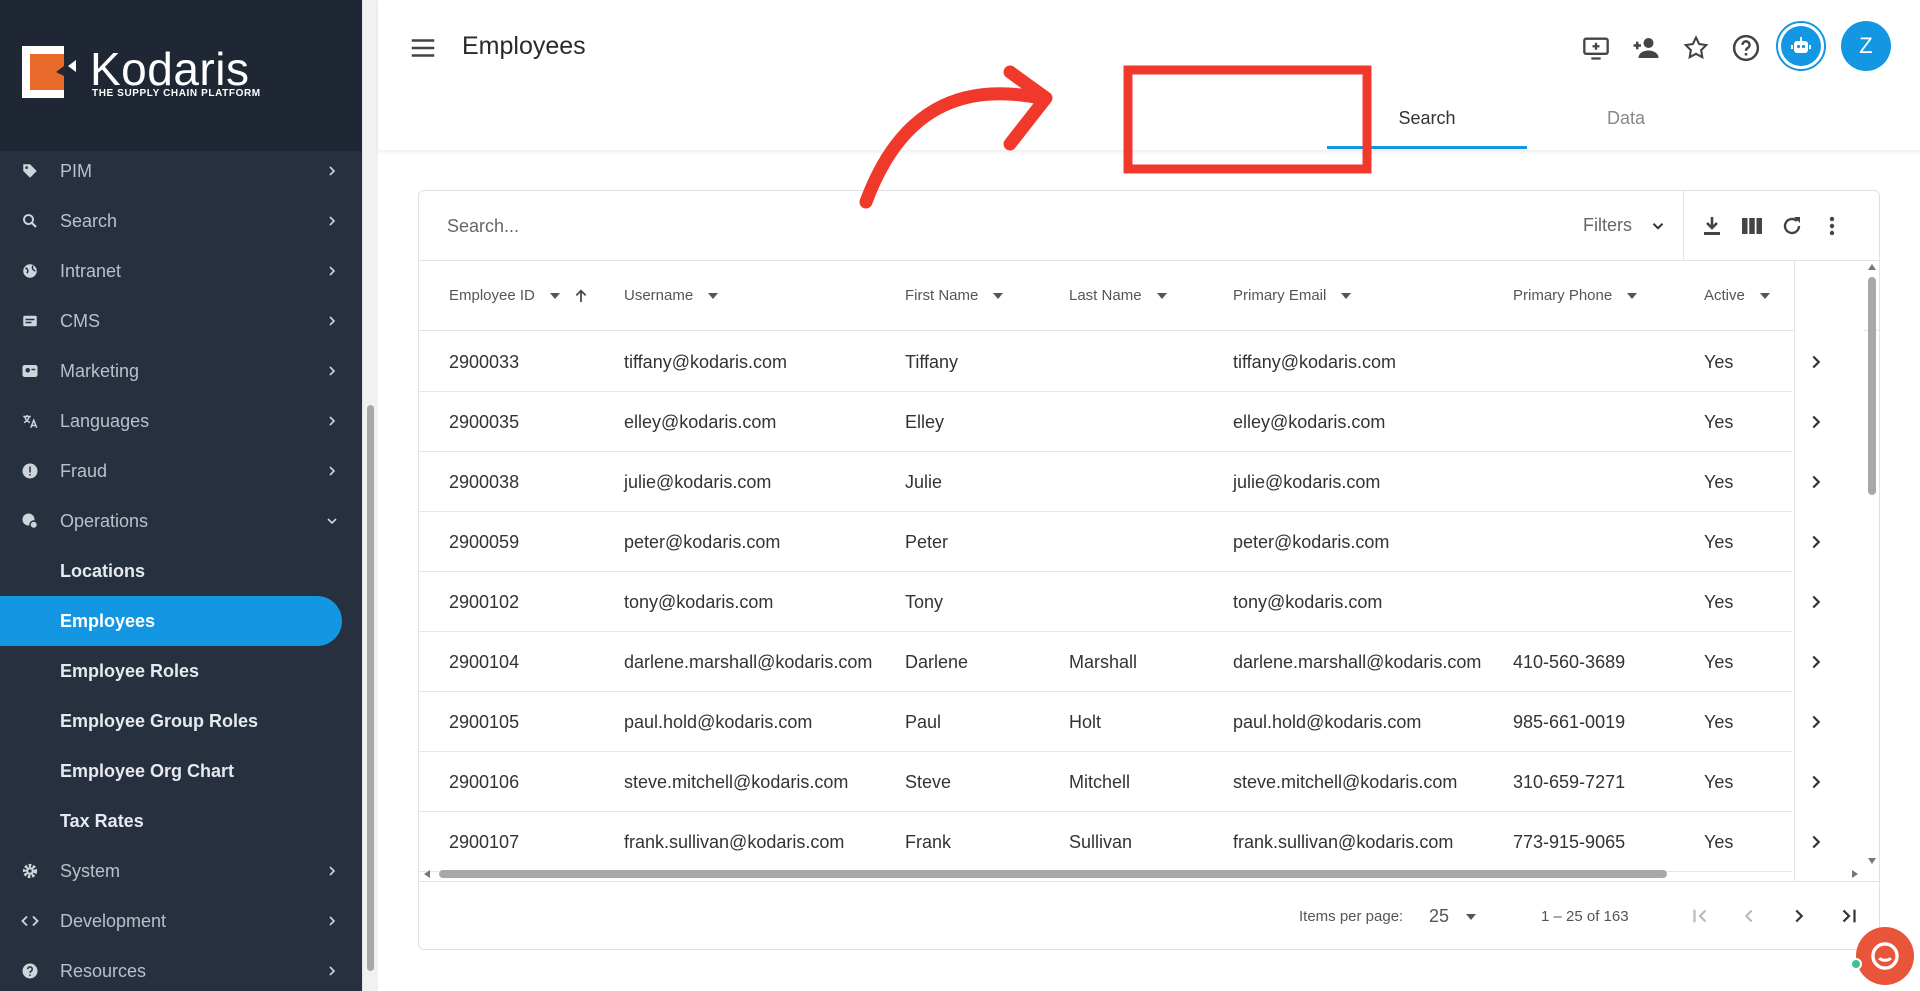 This screenshot has width=1920, height=991. What do you see at coordinates (1801, 46) in the screenshot?
I see `assistant-bot-button` at bounding box center [1801, 46].